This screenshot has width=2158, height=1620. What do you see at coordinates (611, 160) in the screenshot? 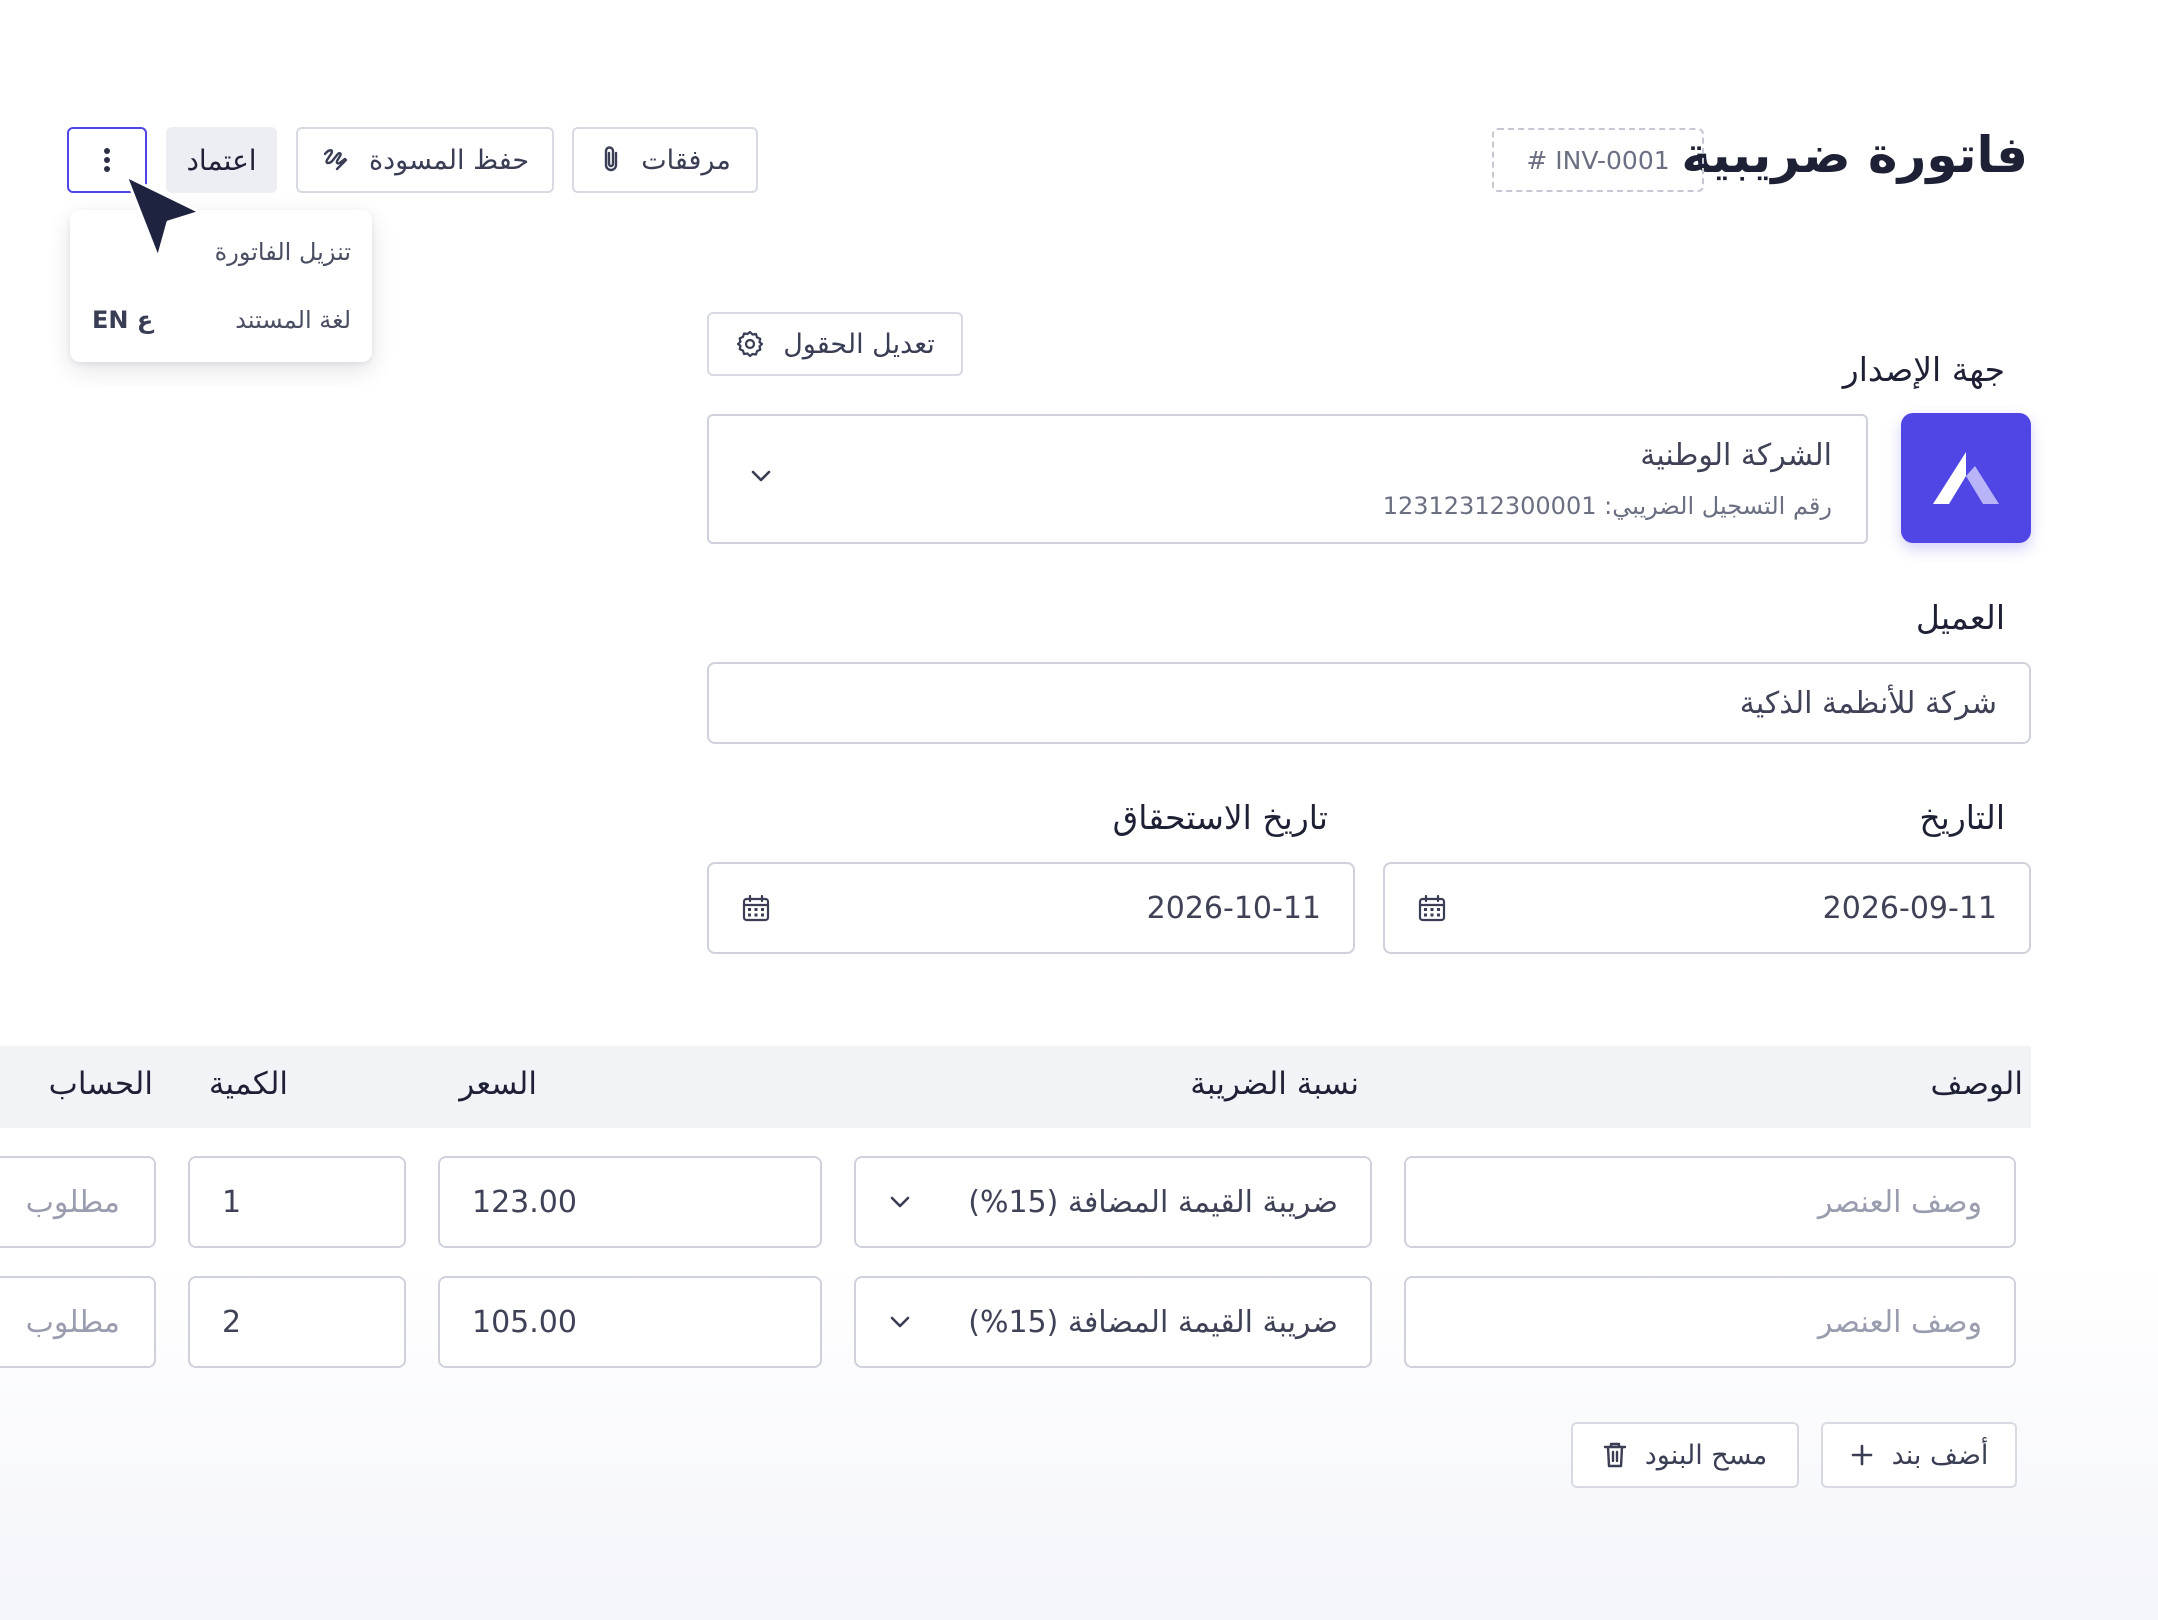
I see `paperclip-icon` at bounding box center [611, 160].